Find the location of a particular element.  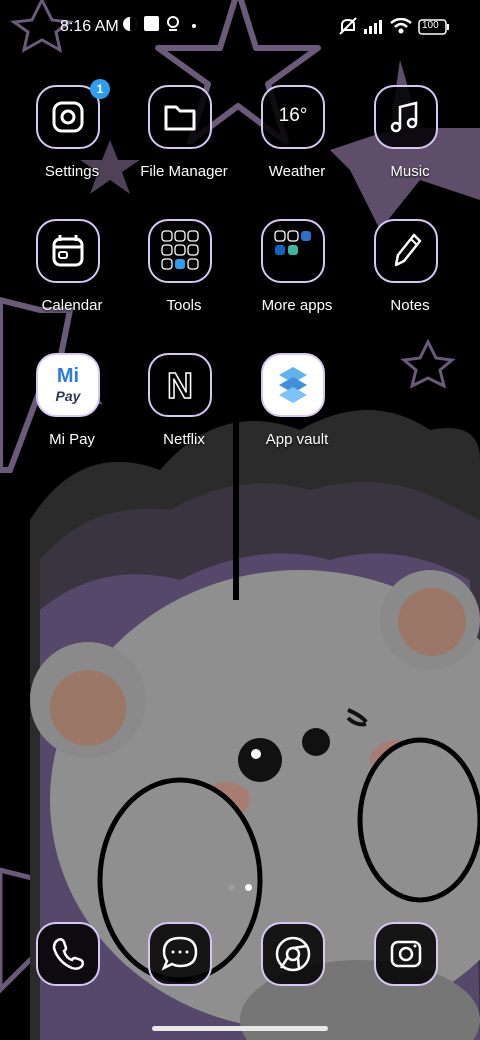

netflix-logo: N is located at coordinates (180, 385).